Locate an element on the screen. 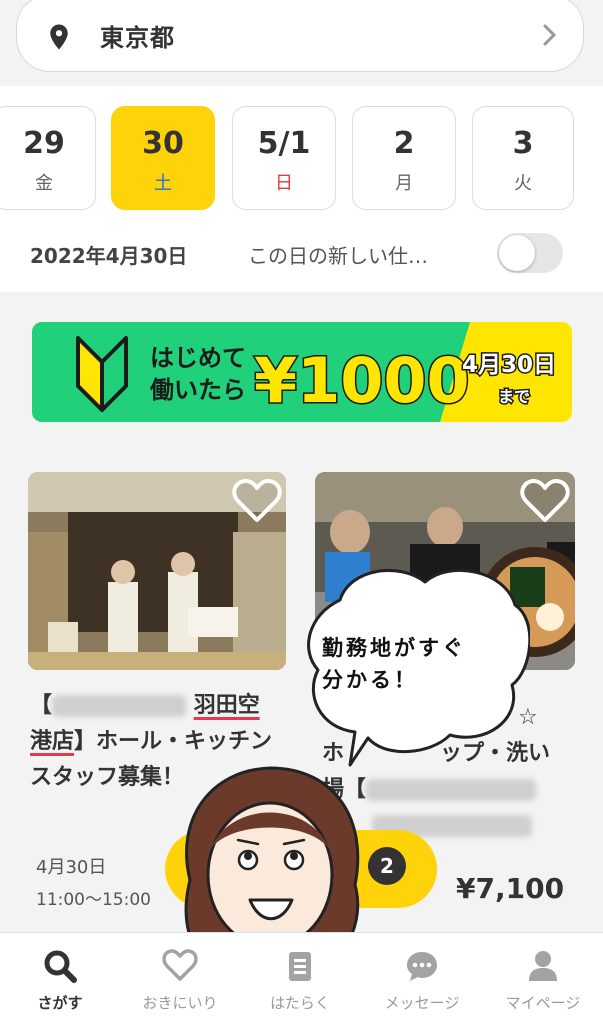 This screenshot has width=603, height=1025. location-label: 東京都 is located at coordinates (137, 38).